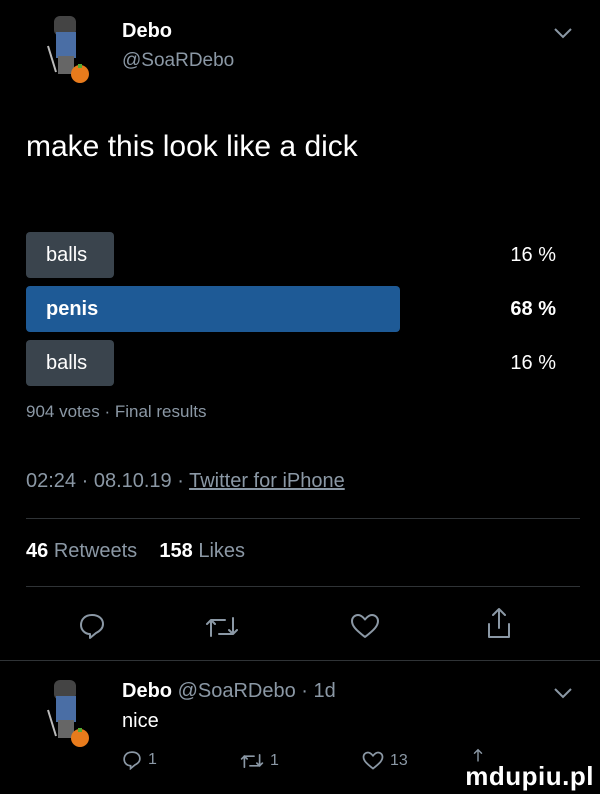 The width and height of the screenshot is (600, 794). I want to click on tweet-timestamp: 02:24 · 08.10.19 · Twitter for iPhone, so click(185, 481).